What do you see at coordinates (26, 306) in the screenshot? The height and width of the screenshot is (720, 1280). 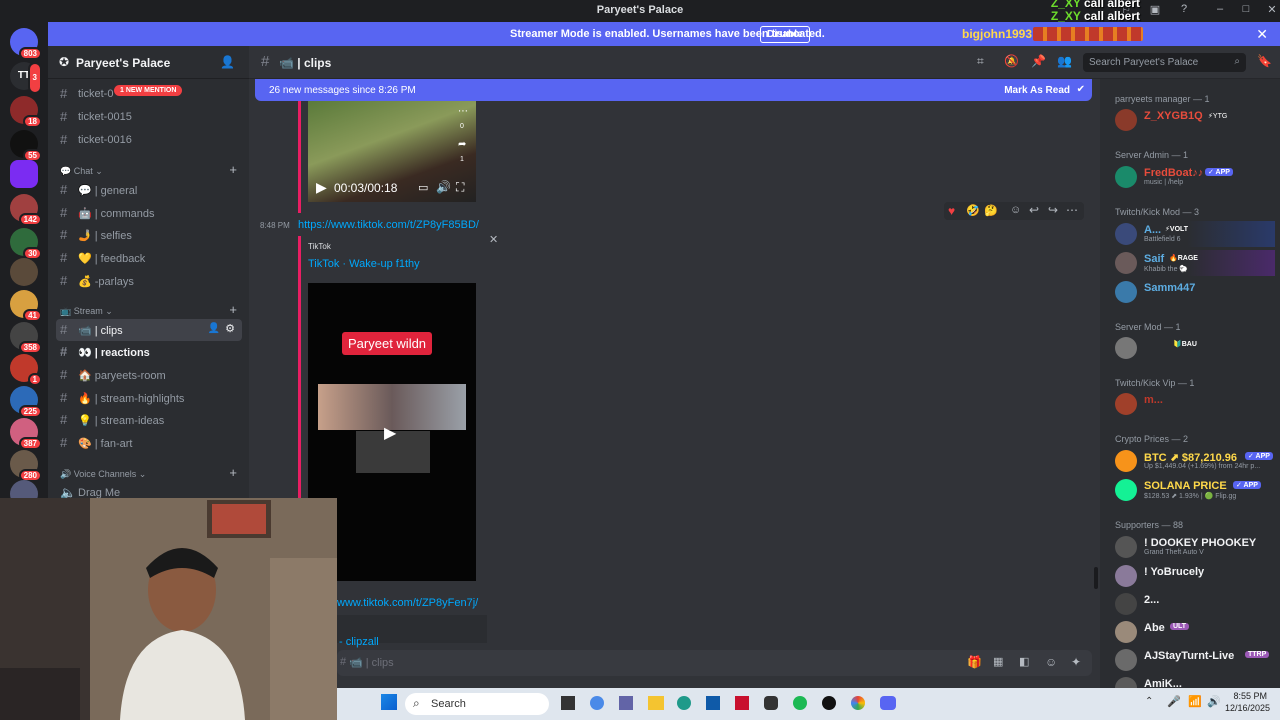 I see `server-icon: 41` at bounding box center [26, 306].